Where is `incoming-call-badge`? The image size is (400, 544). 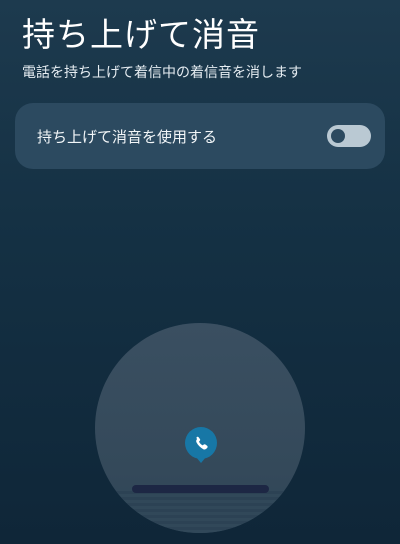
incoming-call-badge is located at coordinates (201, 445).